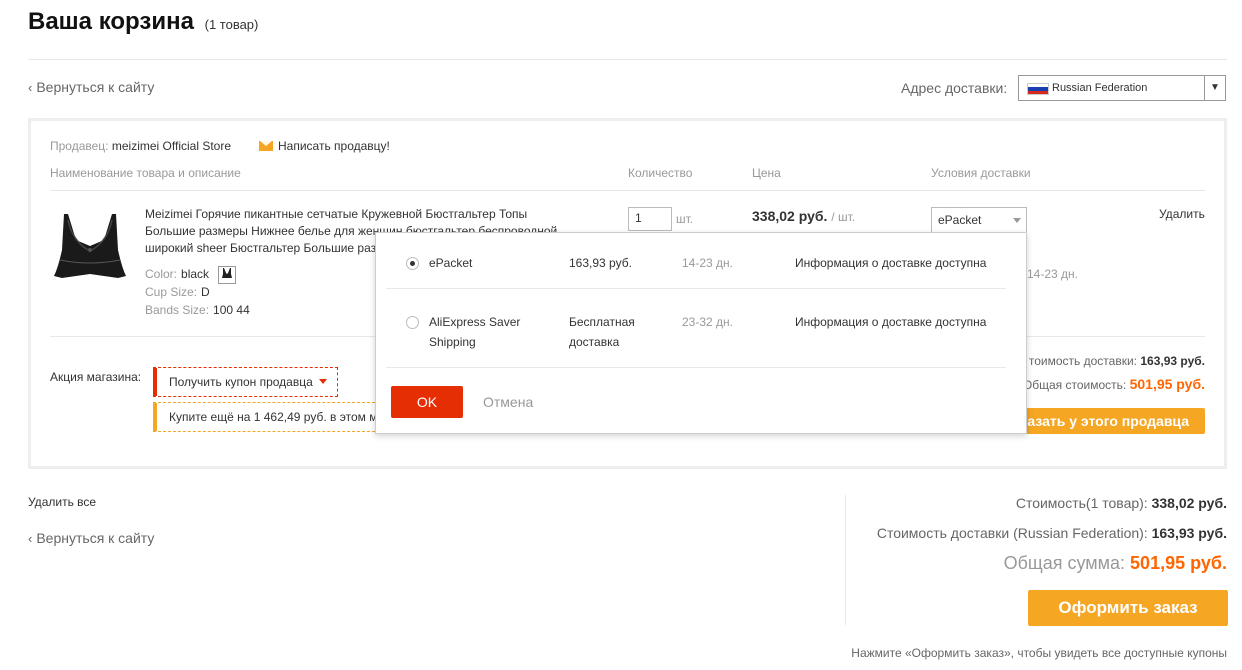  What do you see at coordinates (171, 146) in the screenshot?
I see `seller-name: meizimei Official Store` at bounding box center [171, 146].